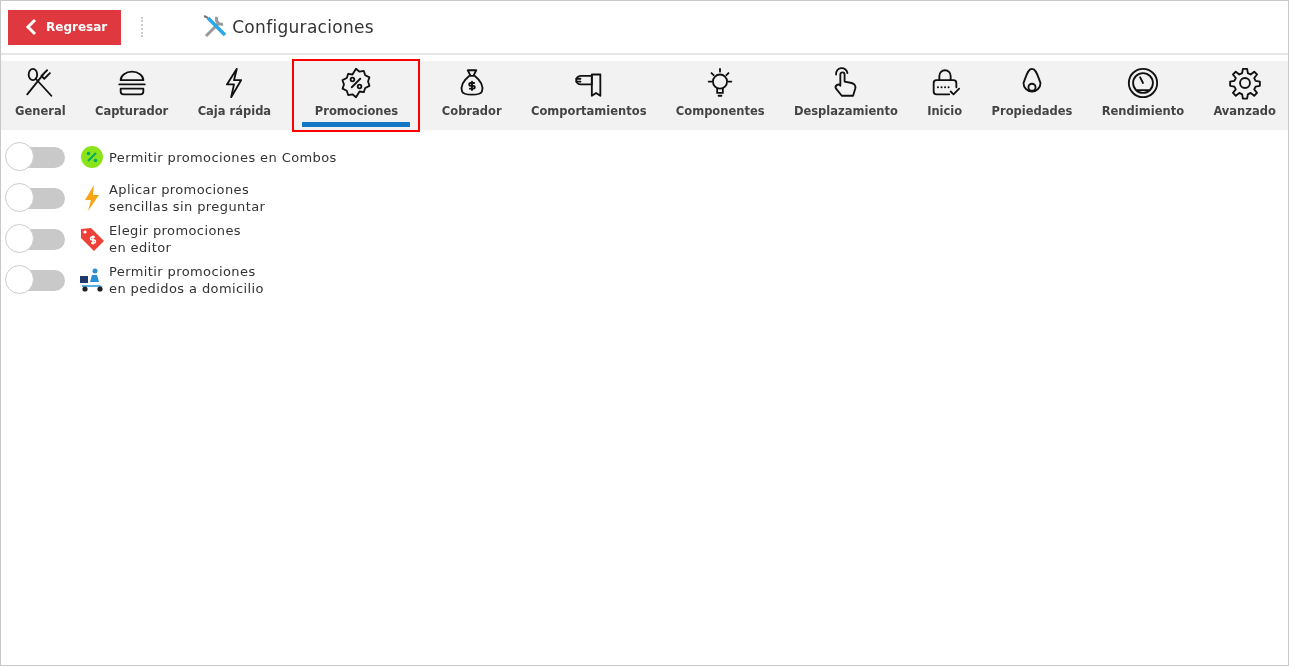  Describe the element at coordinates (92, 198) in the screenshot. I see `lightning-icon` at that location.